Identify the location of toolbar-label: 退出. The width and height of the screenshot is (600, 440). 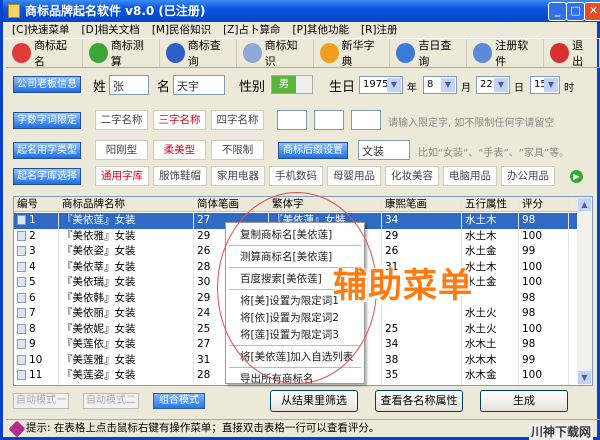
(578, 53).